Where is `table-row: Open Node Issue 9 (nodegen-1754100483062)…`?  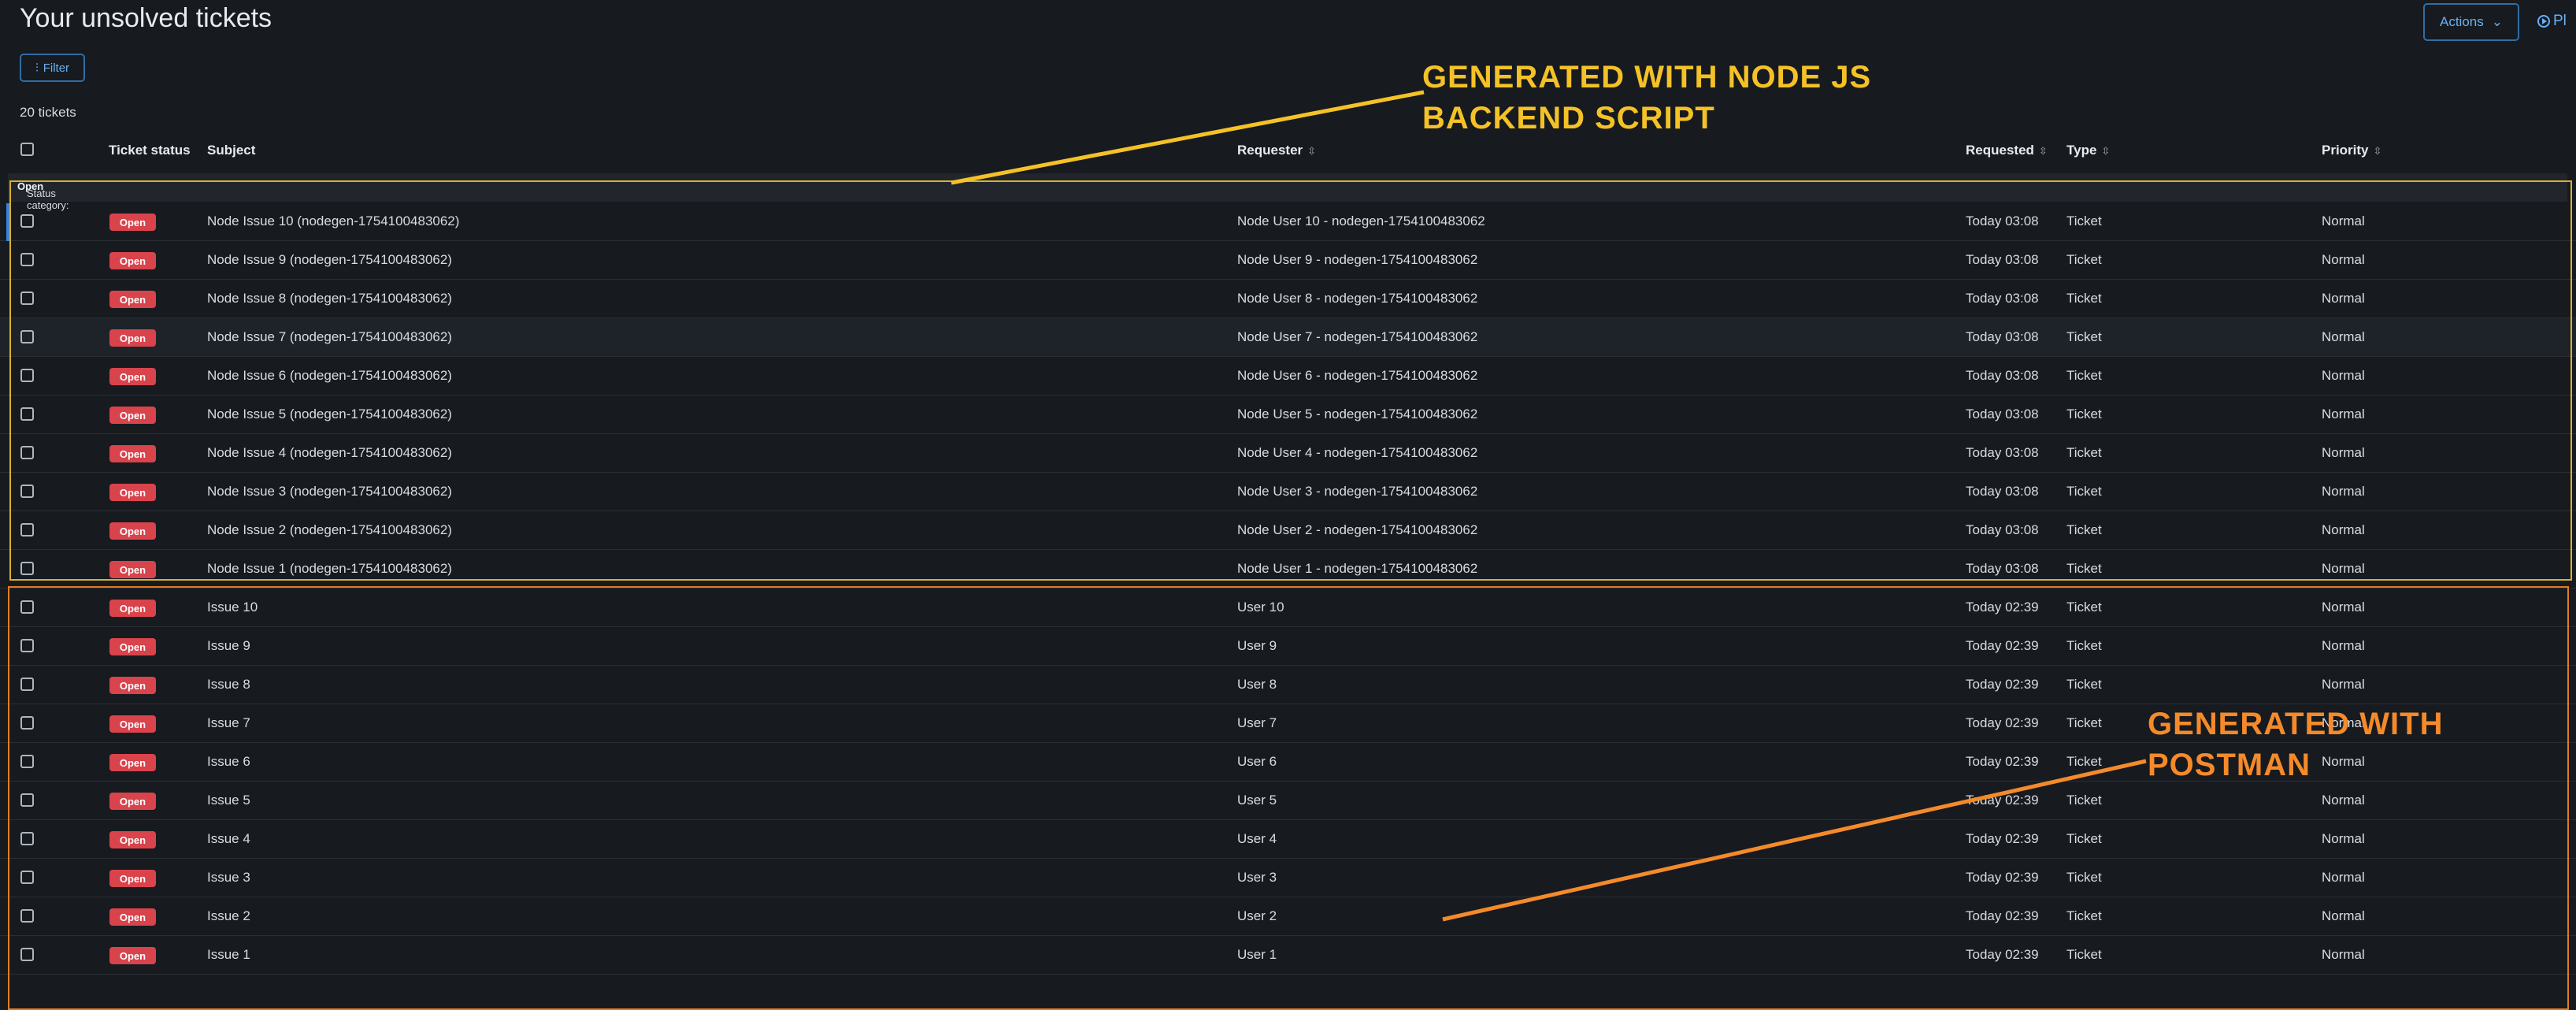
table-row: Open Node Issue 9 (nodegen-1754100483062)… is located at coordinates (1288, 260).